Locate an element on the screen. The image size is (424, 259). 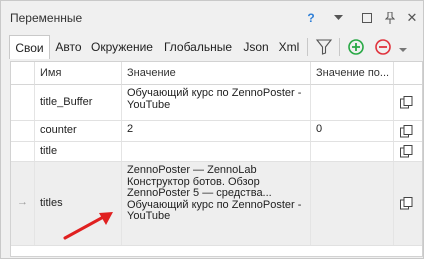
toolbar-more-button is located at coordinates (404, 46).